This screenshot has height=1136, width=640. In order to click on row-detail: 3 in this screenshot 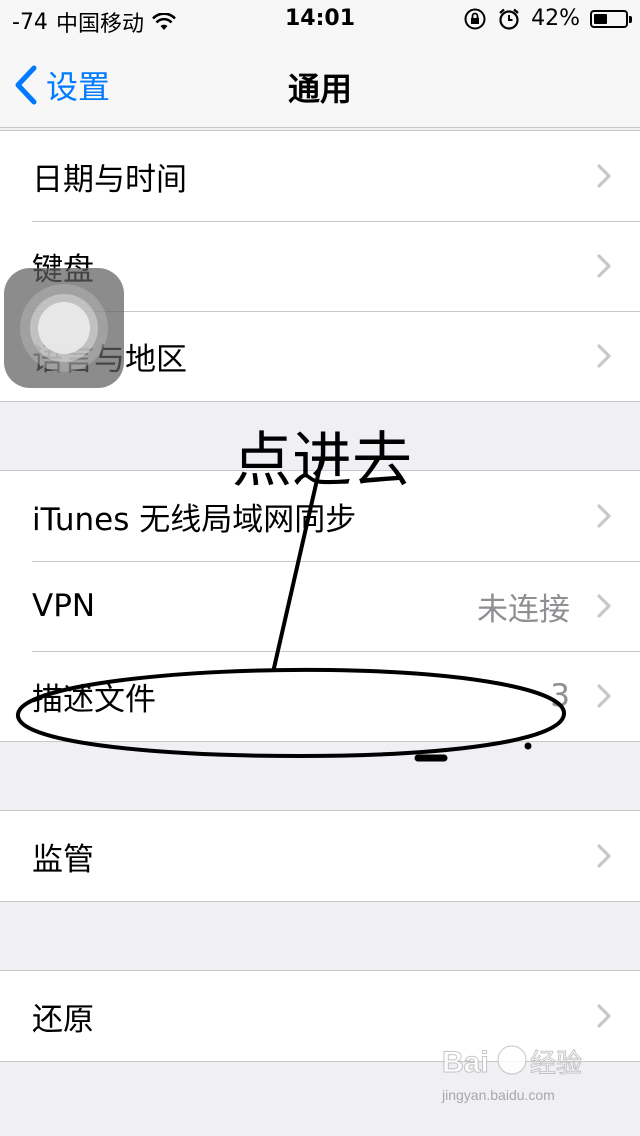, I will do `click(560, 696)`.